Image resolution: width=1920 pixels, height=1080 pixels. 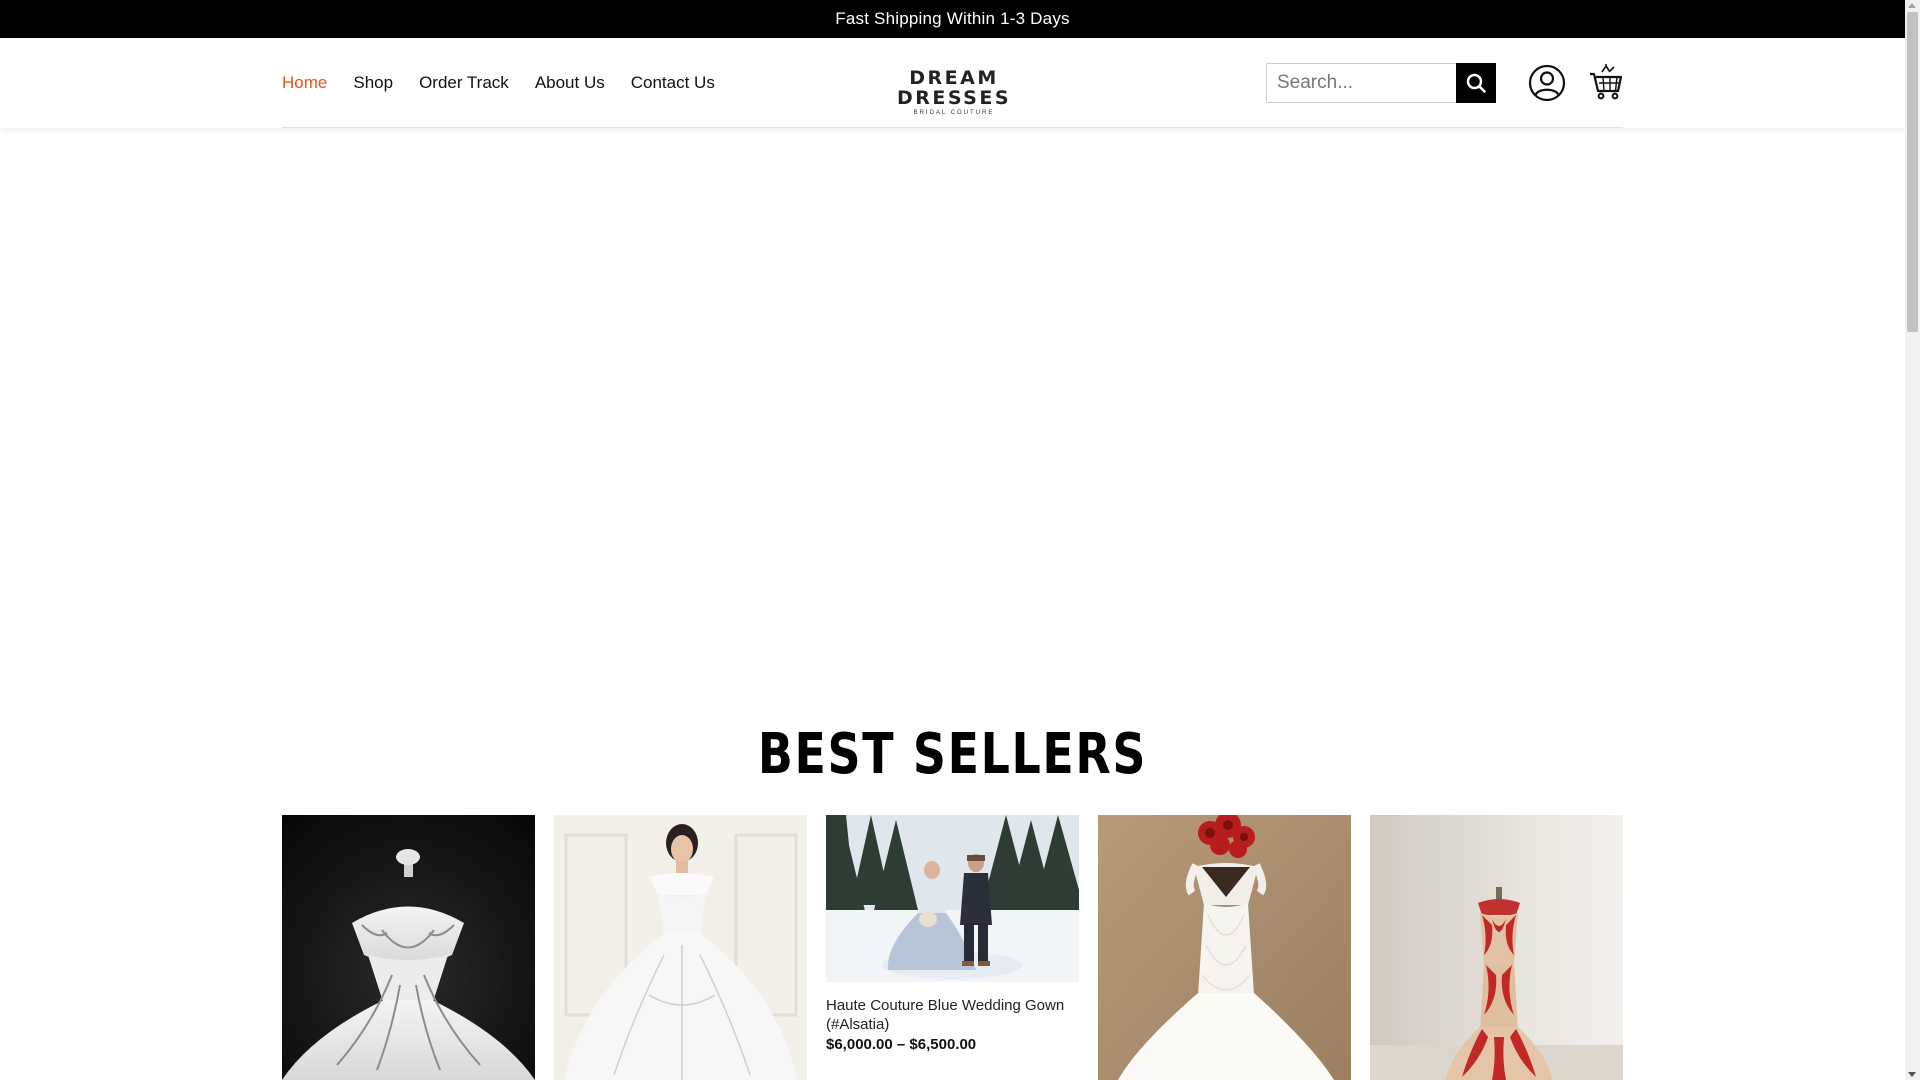 I want to click on product-price: $6,000.00 – $6,500.00, so click(x=901, y=1044).